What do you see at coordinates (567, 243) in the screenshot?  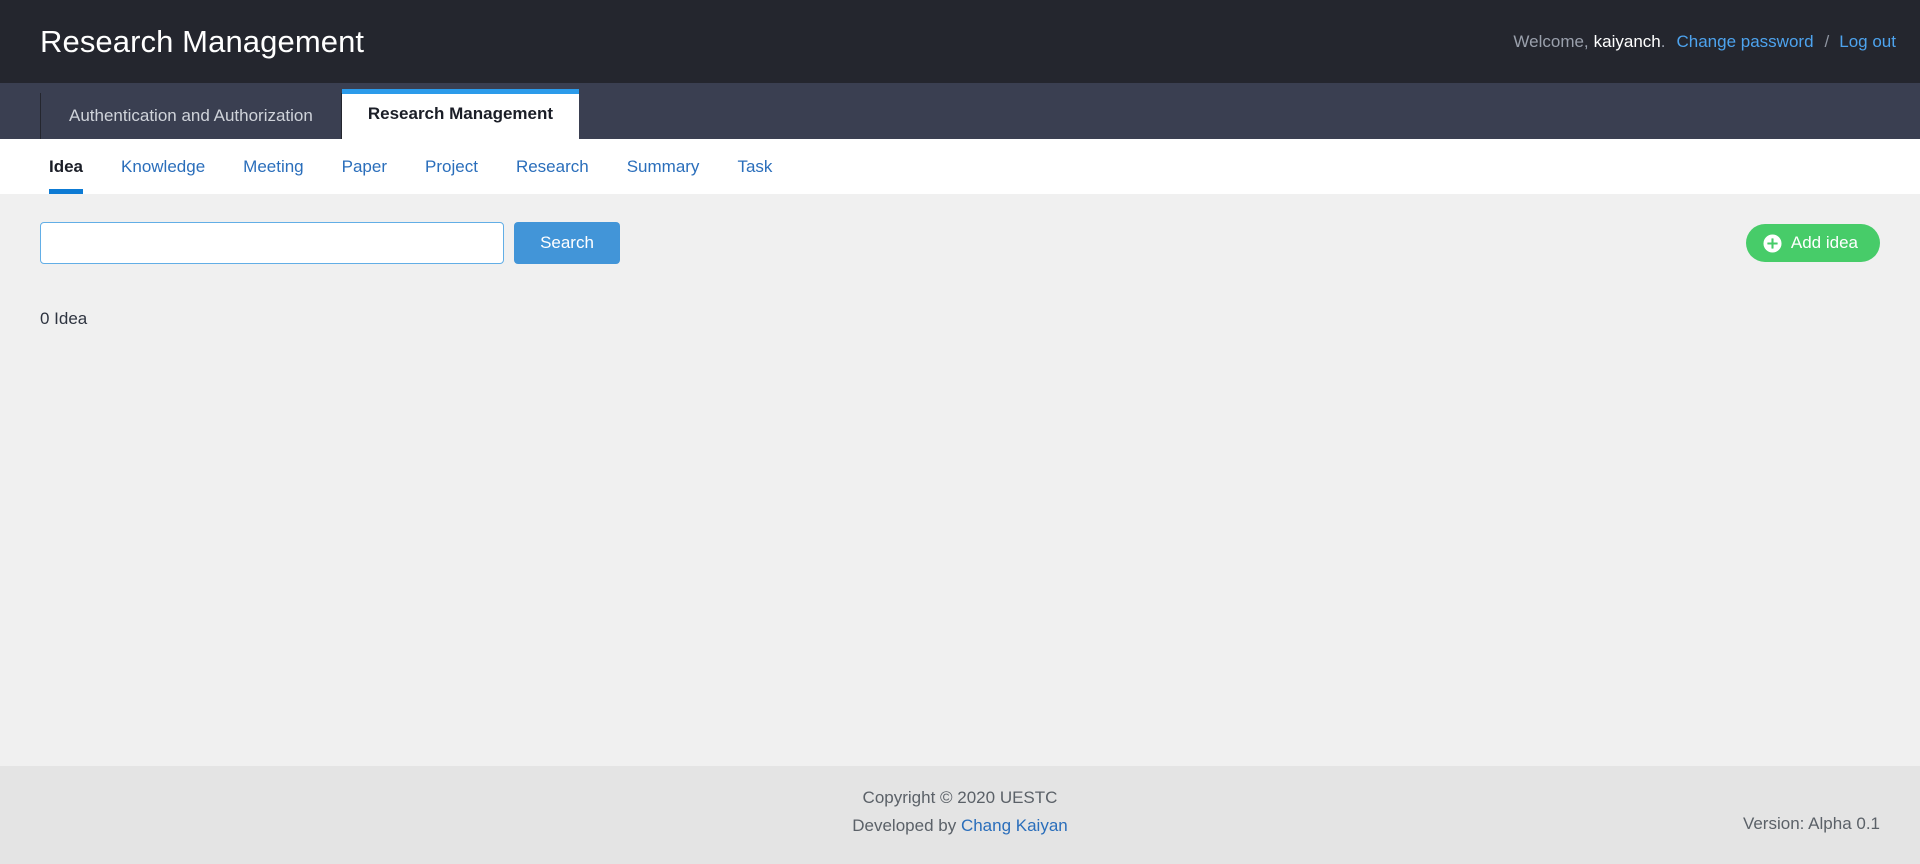 I see `search-button: Search` at bounding box center [567, 243].